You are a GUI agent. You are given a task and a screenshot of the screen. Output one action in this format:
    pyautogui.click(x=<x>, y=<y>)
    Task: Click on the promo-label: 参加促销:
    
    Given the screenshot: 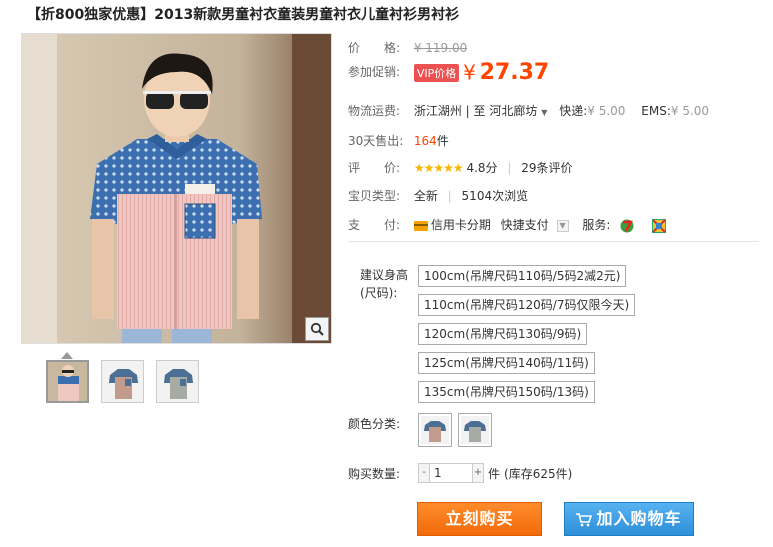 What is the action you would take?
    pyautogui.click(x=374, y=72)
    